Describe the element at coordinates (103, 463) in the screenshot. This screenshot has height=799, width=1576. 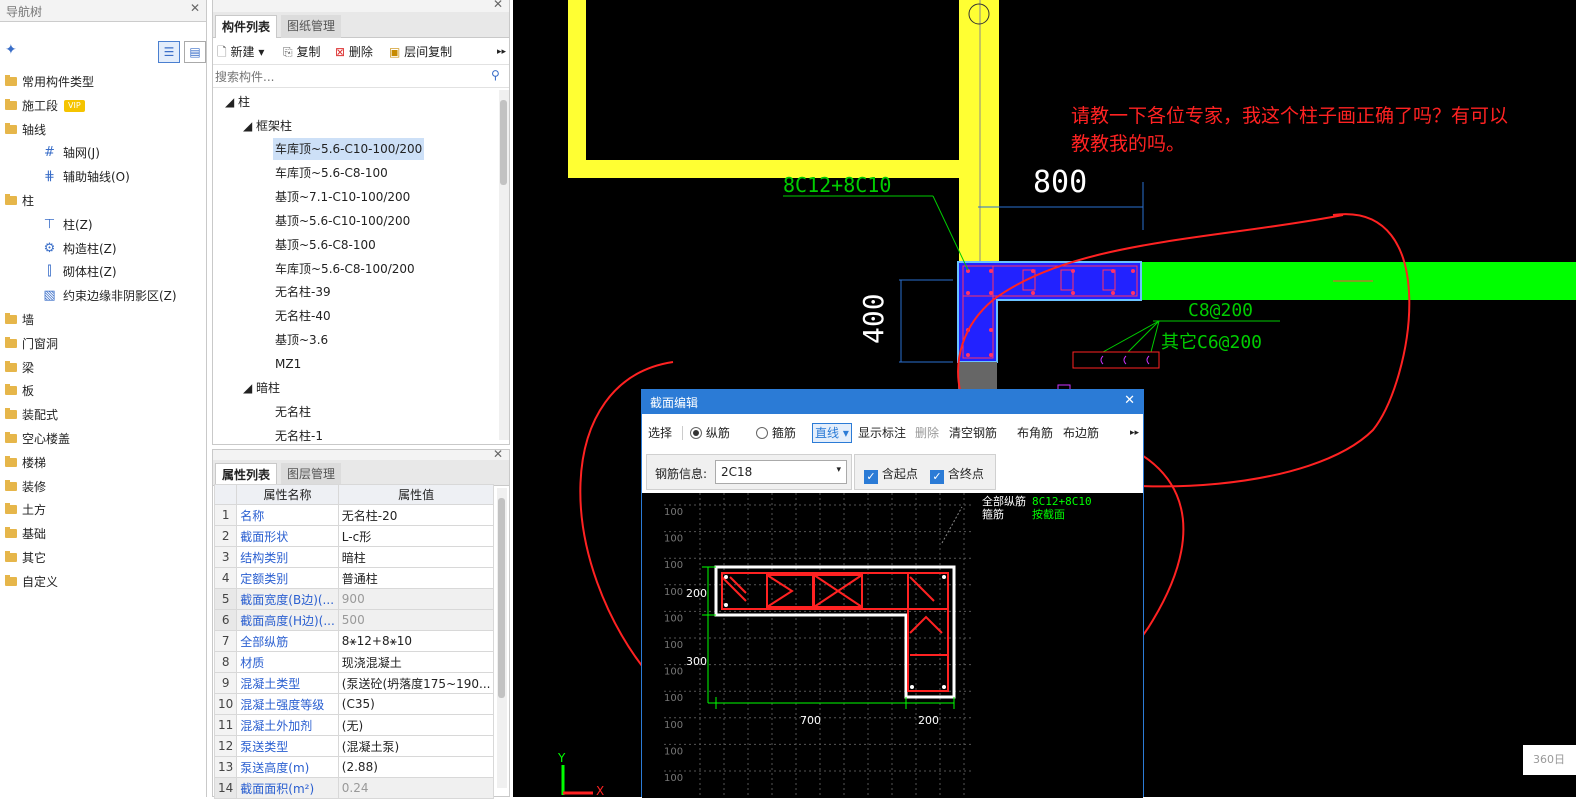
I see `nav-item-16: 楼梯` at that location.